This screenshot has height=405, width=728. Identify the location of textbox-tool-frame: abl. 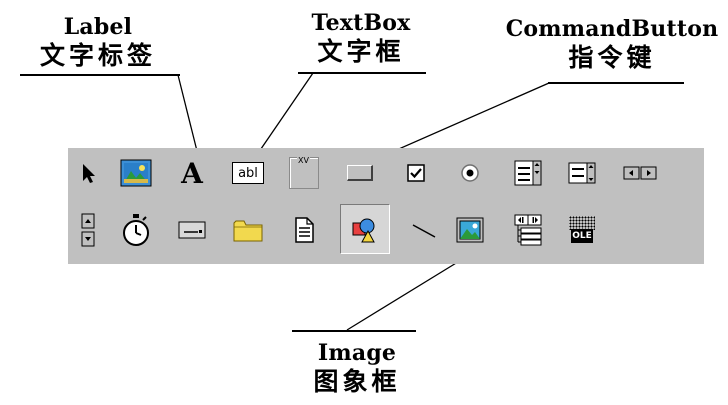
(248, 173).